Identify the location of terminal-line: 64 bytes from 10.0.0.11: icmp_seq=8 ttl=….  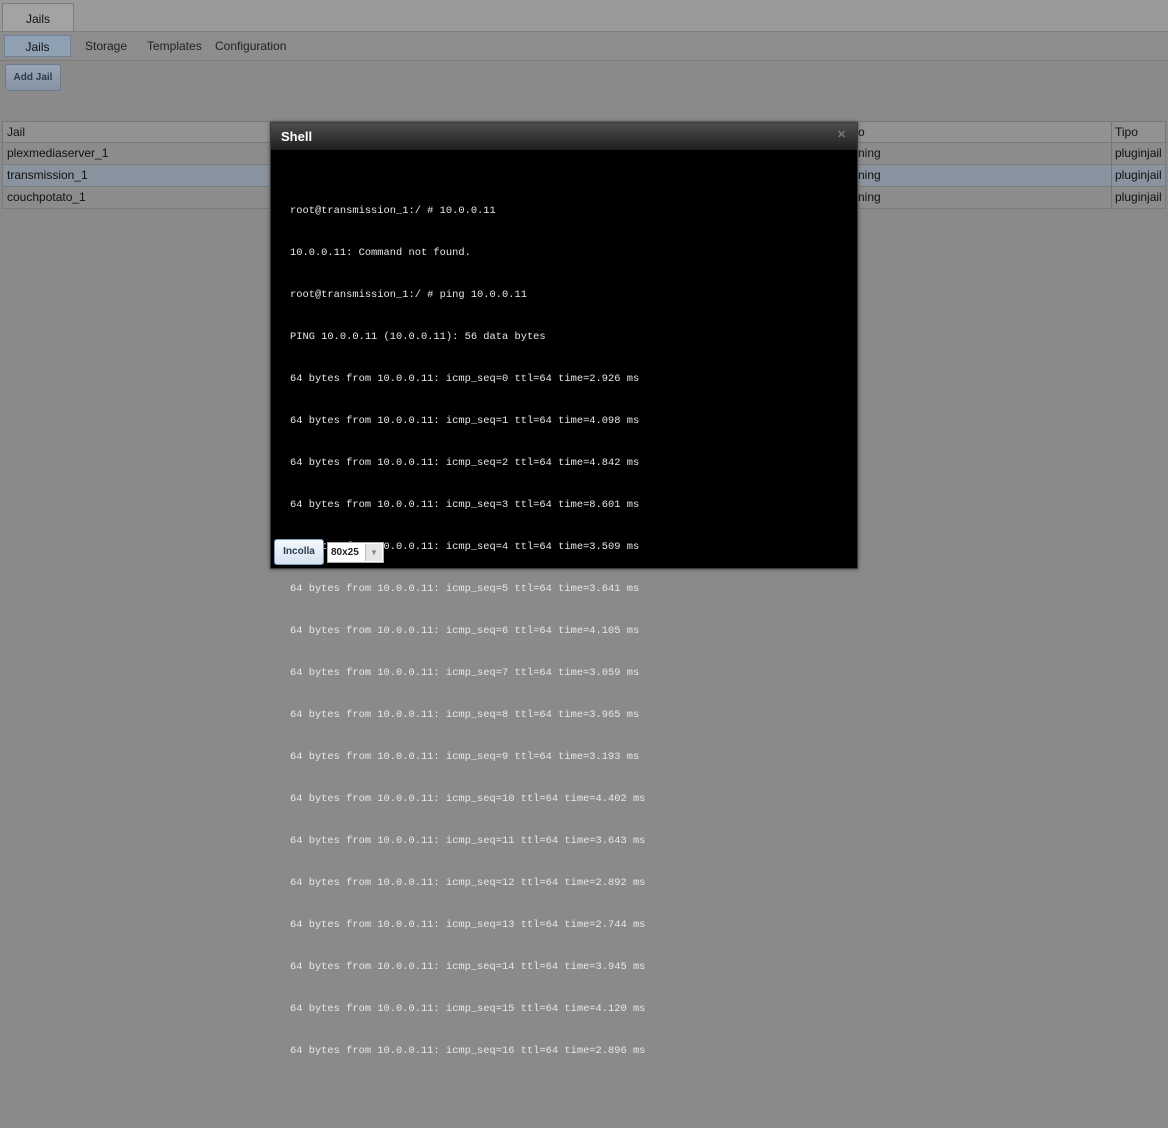
(465, 715).